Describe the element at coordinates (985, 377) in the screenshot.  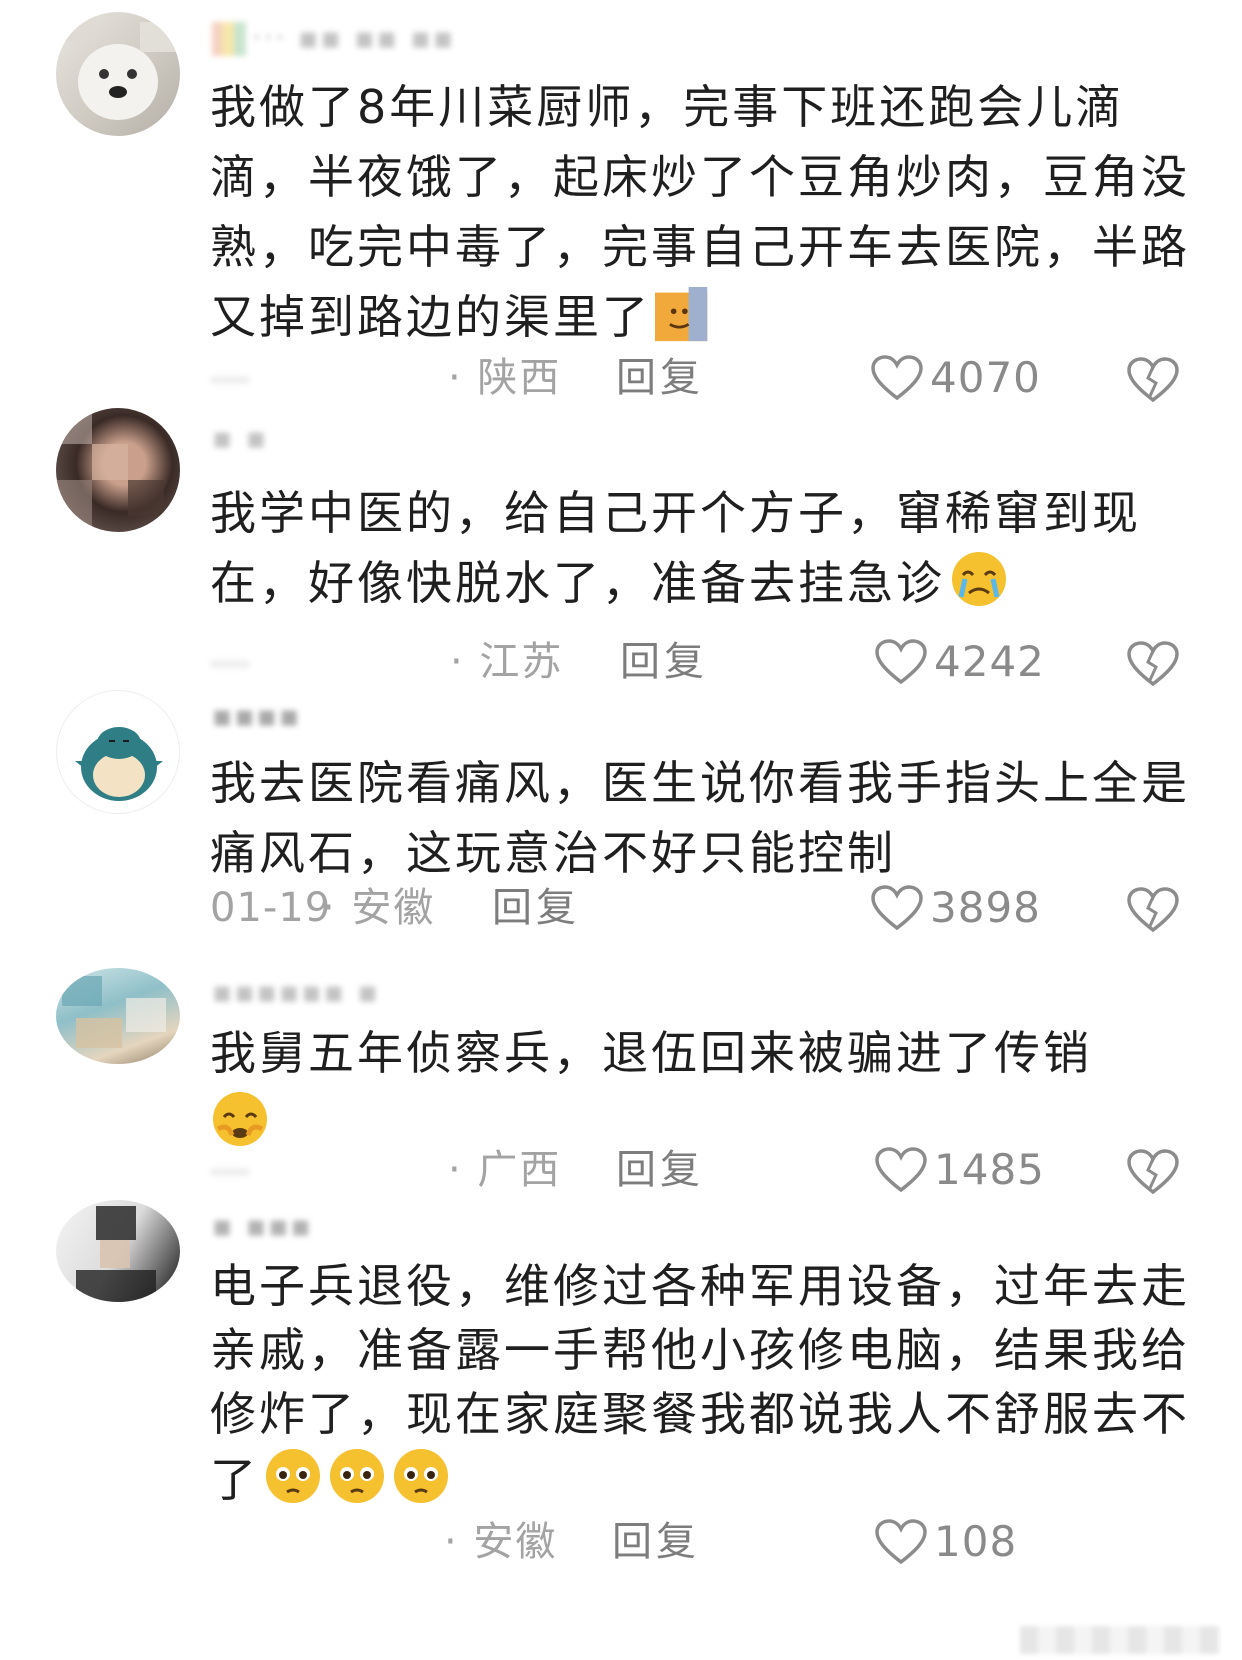
I see `like-count: 4070` at that location.